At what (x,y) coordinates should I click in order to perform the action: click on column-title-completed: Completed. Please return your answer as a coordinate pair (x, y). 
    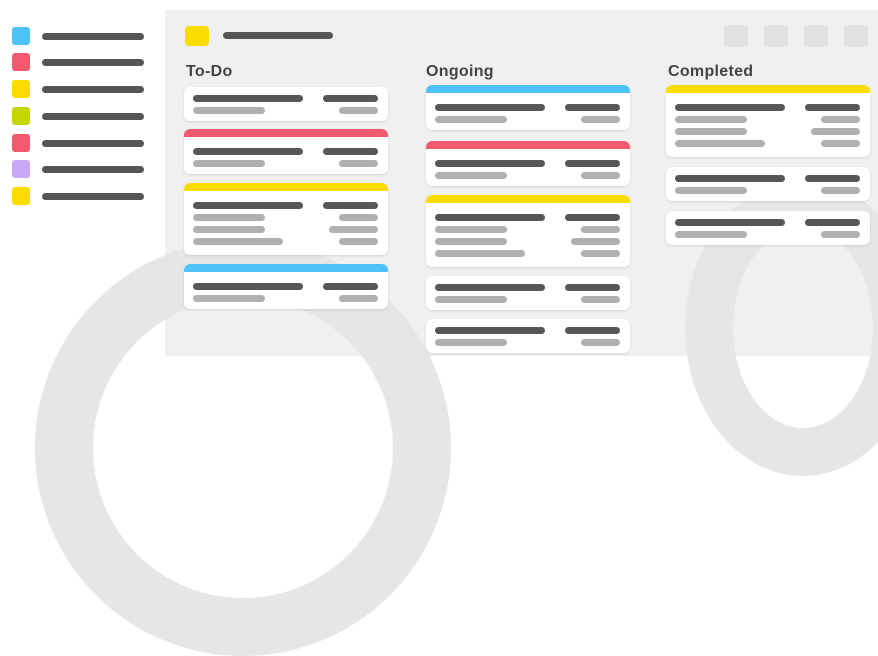
    Looking at the image, I should click on (711, 71).